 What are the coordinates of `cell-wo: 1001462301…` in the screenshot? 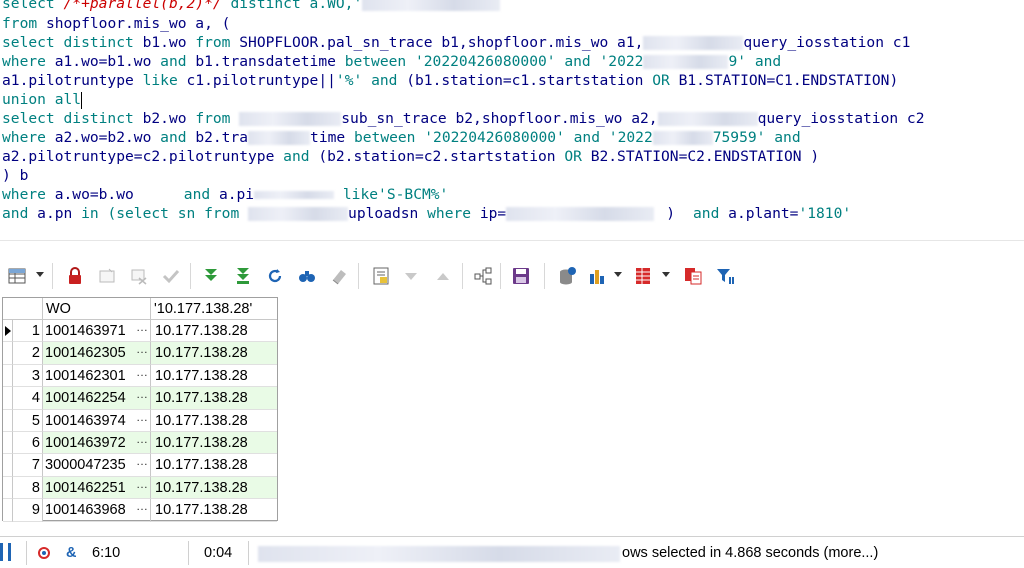 It's located at (97, 376).